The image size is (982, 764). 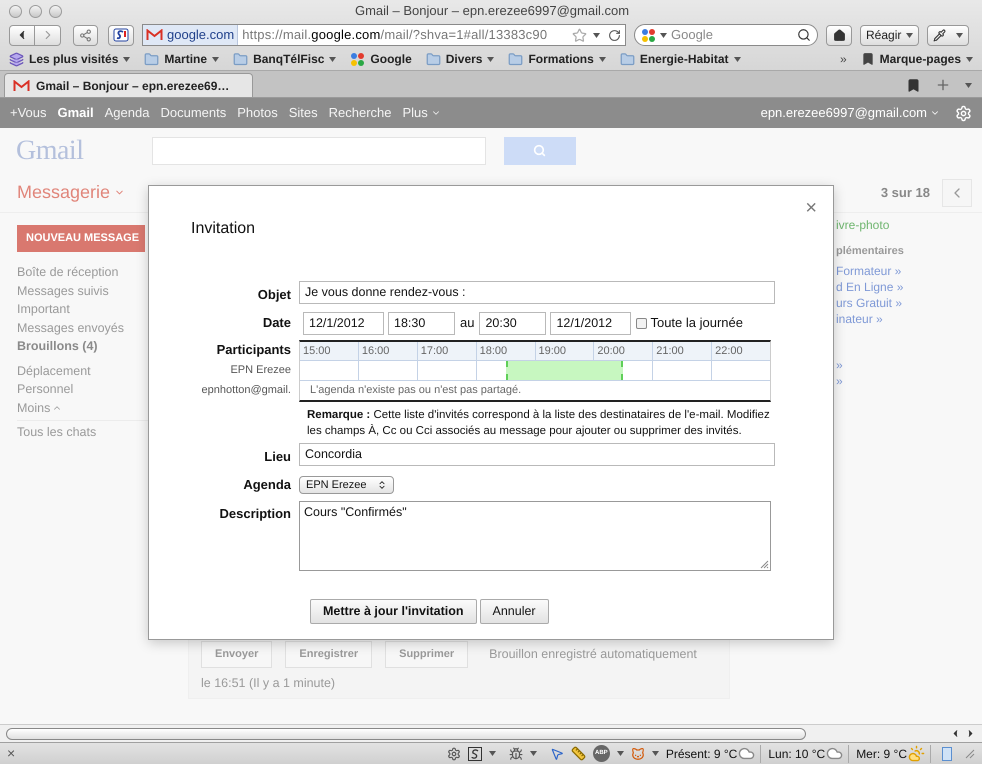 I want to click on top-nav-link: Gmail, so click(x=76, y=113).